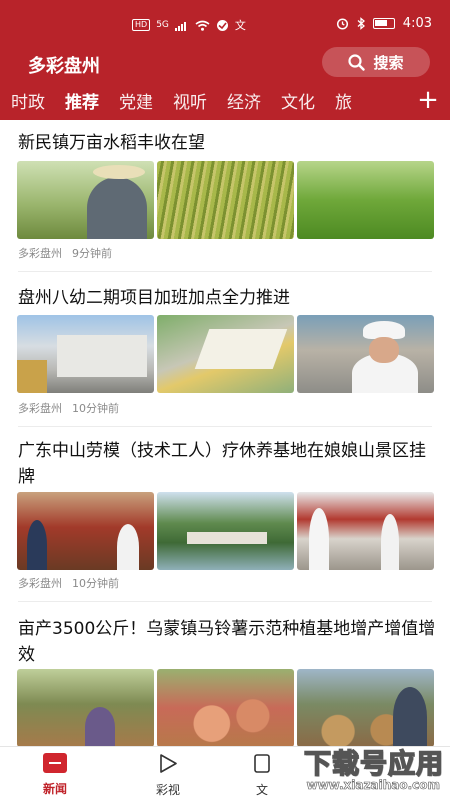 The height and width of the screenshot is (800, 450). Describe the element at coordinates (262, 763) in the screenshot. I see `document-icon` at that location.